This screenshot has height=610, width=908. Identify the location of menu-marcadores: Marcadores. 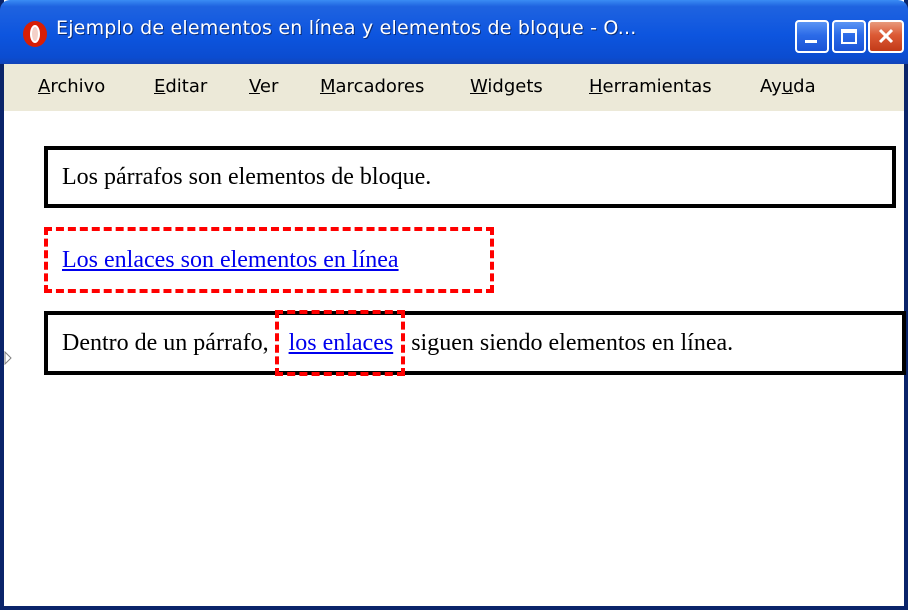
(372, 86).